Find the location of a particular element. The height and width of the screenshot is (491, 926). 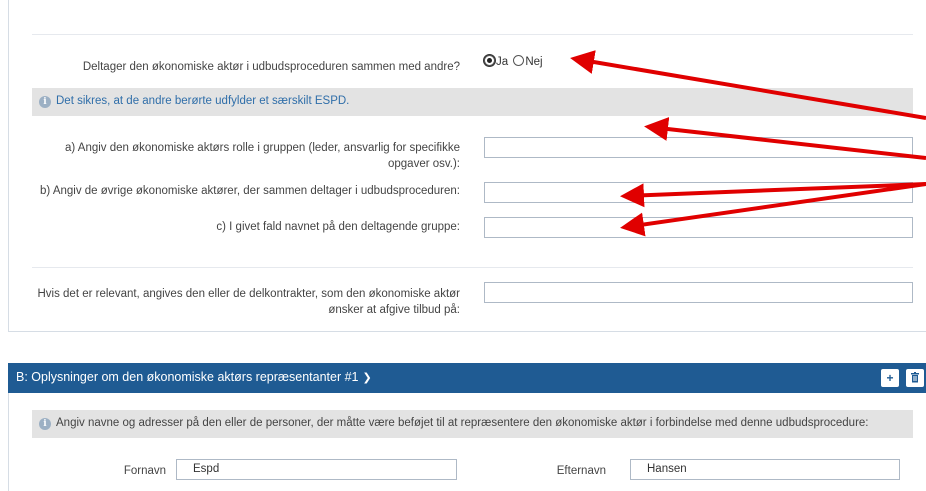

annotation-arrows is located at coordinates (748, 143).